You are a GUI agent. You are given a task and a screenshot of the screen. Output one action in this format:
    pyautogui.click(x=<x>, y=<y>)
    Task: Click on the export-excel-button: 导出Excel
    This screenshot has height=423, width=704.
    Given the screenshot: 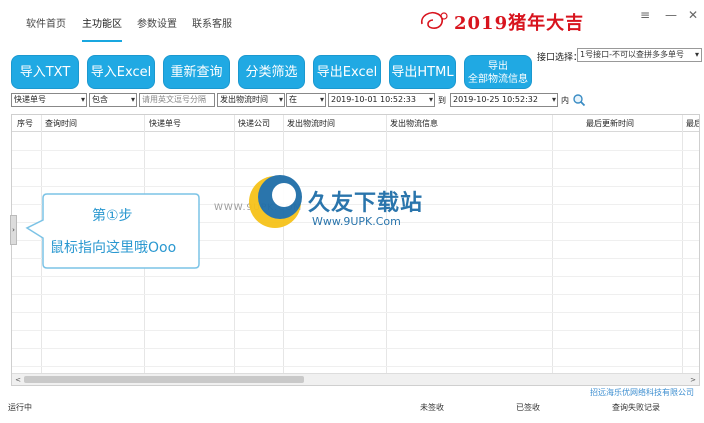 What is the action you would take?
    pyautogui.click(x=347, y=72)
    